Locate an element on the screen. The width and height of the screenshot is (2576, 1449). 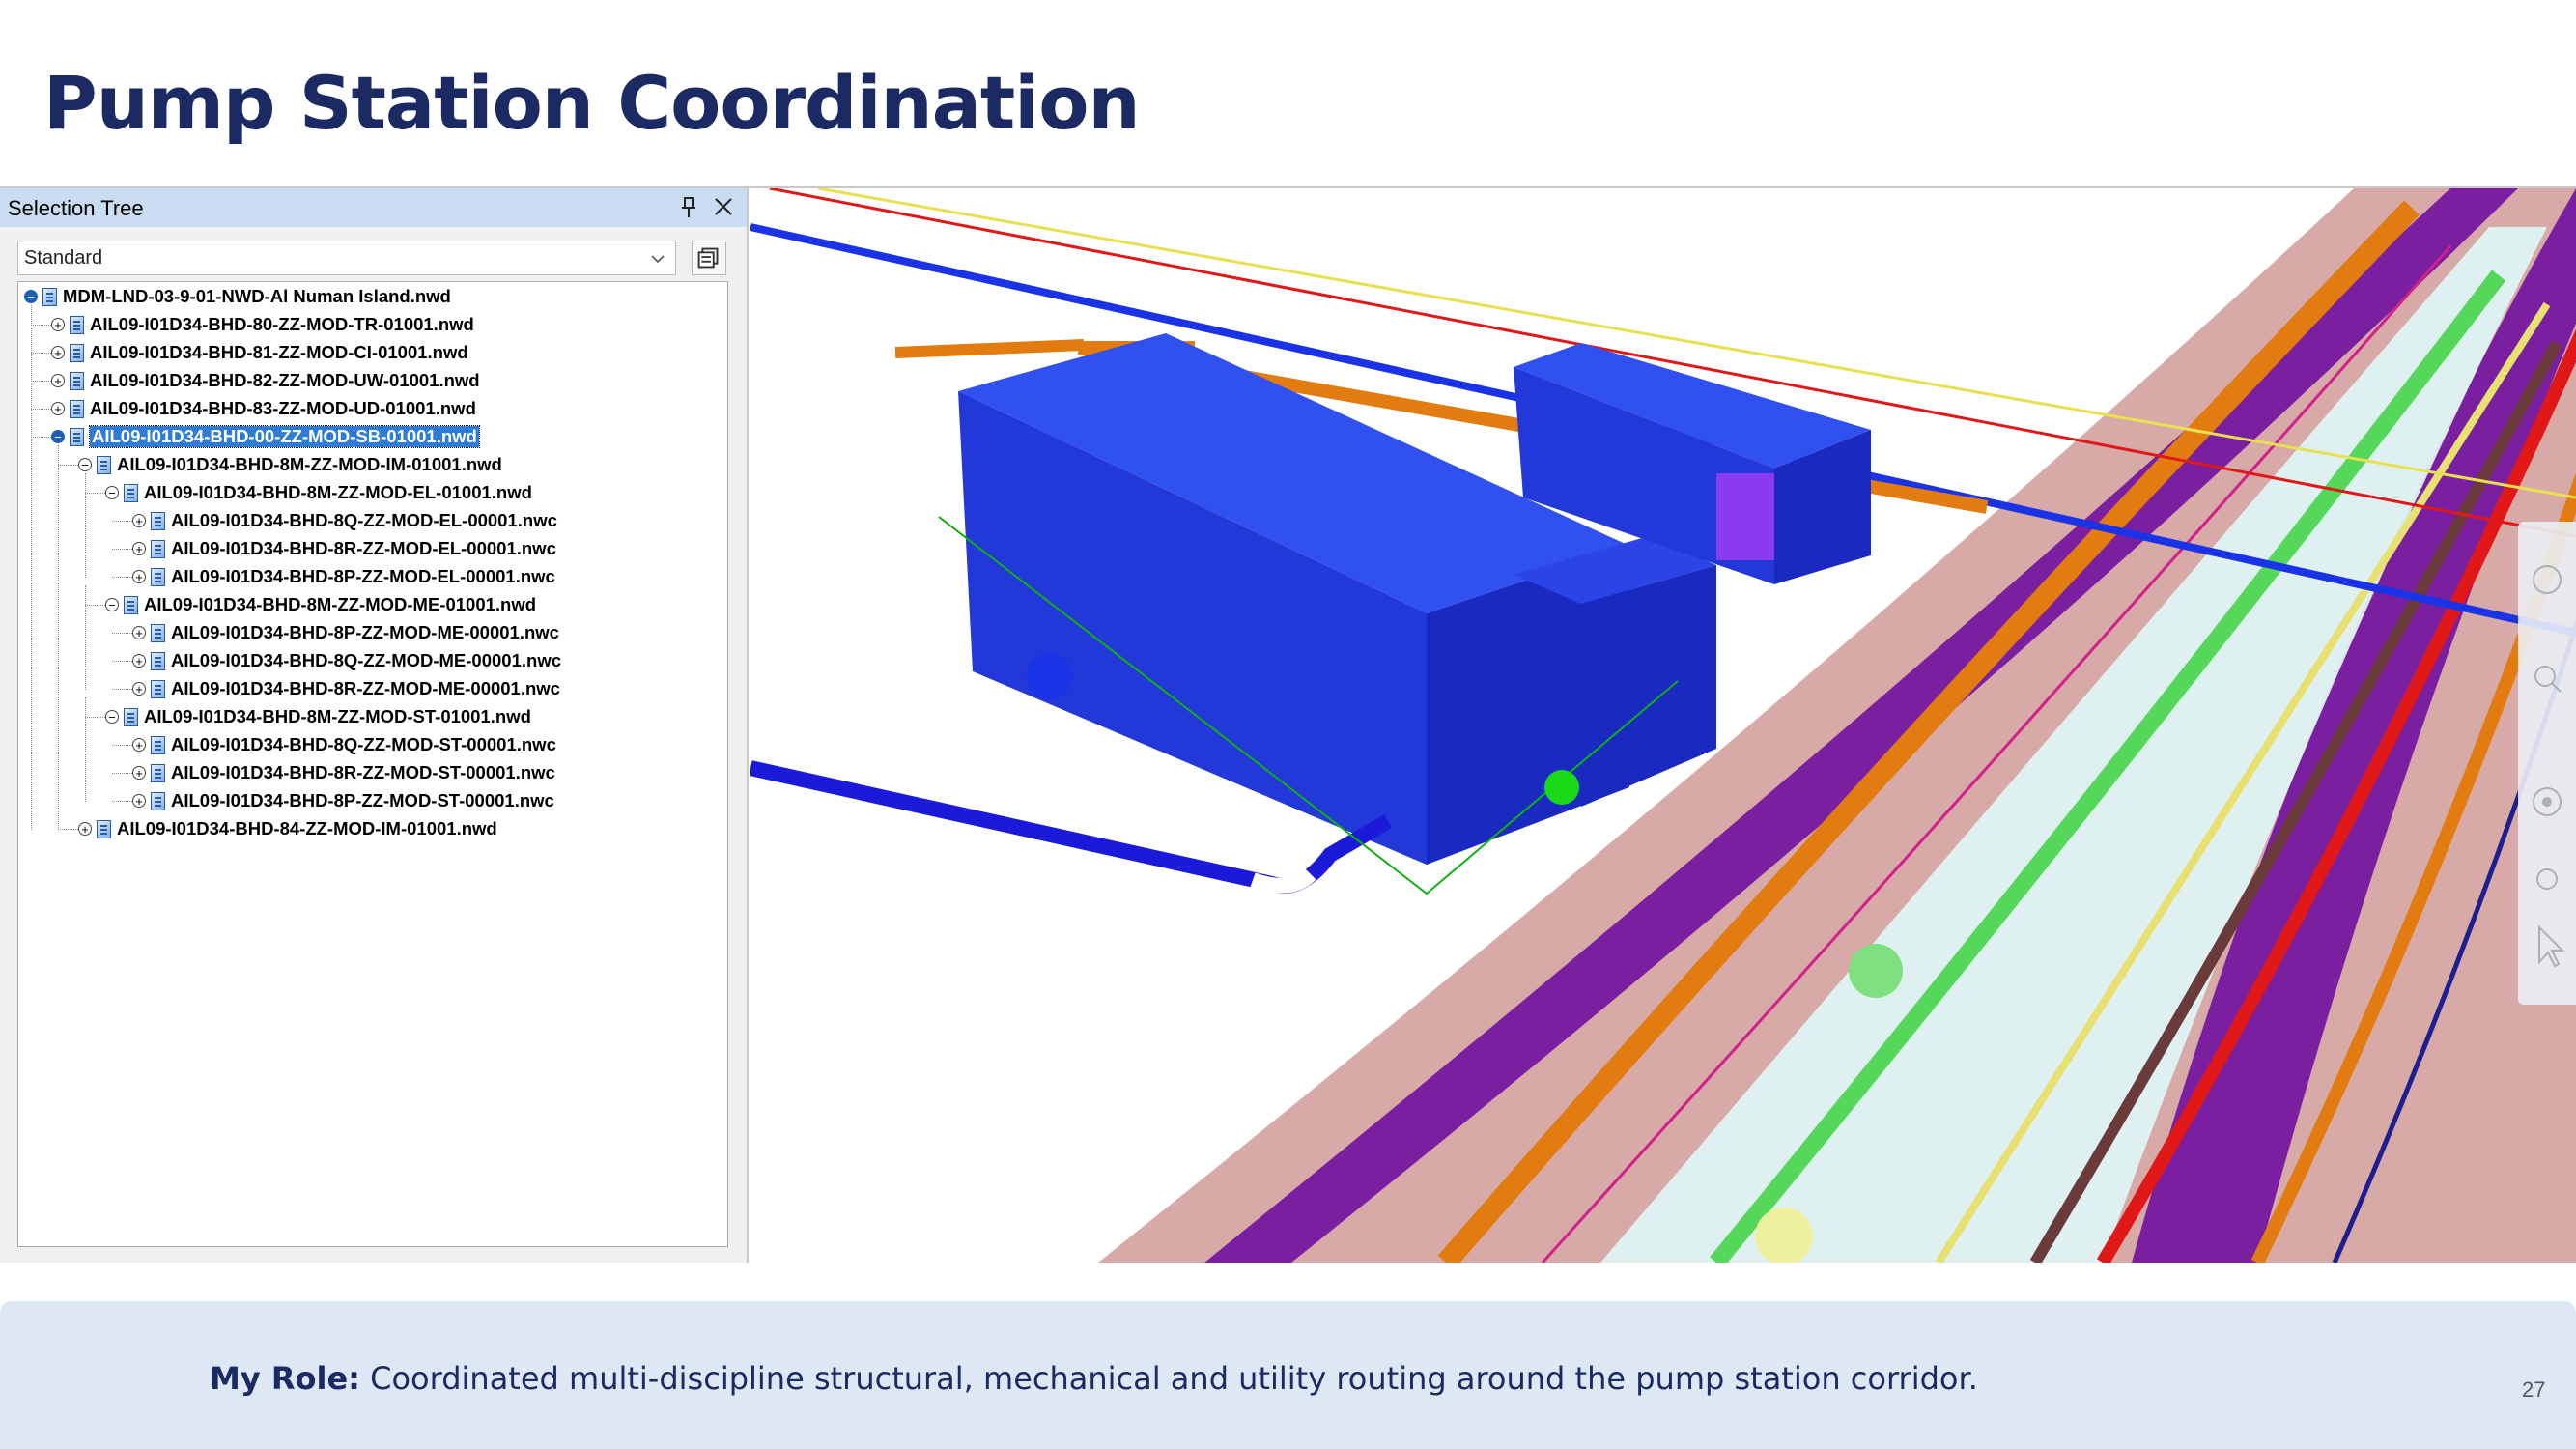
tree-item-label: AIL09-I01D34-BHD-84-ZZ-MOD-IM-01001.nwd is located at coordinates (307, 828).